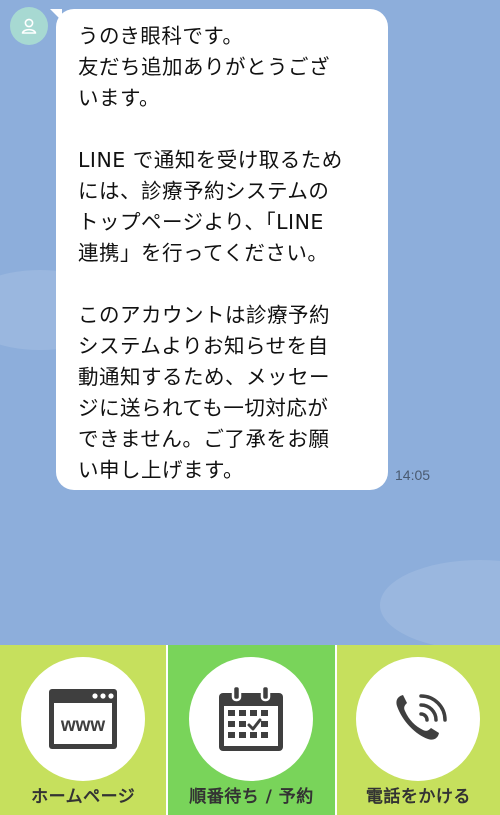 Image resolution: width=500 pixels, height=815 pixels. What do you see at coordinates (440, 602) in the screenshot?
I see `background-cloud` at bounding box center [440, 602].